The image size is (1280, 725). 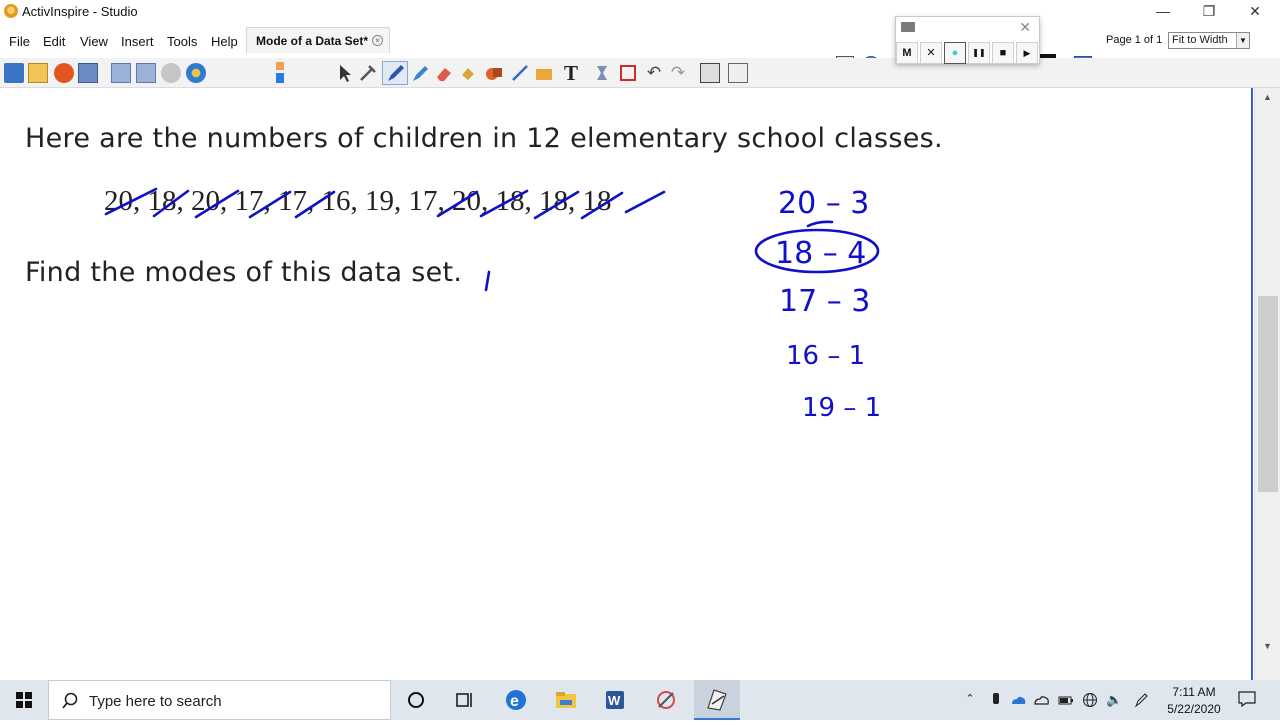 What do you see at coordinates (70, 700) in the screenshot?
I see `search-icon` at bounding box center [70, 700].